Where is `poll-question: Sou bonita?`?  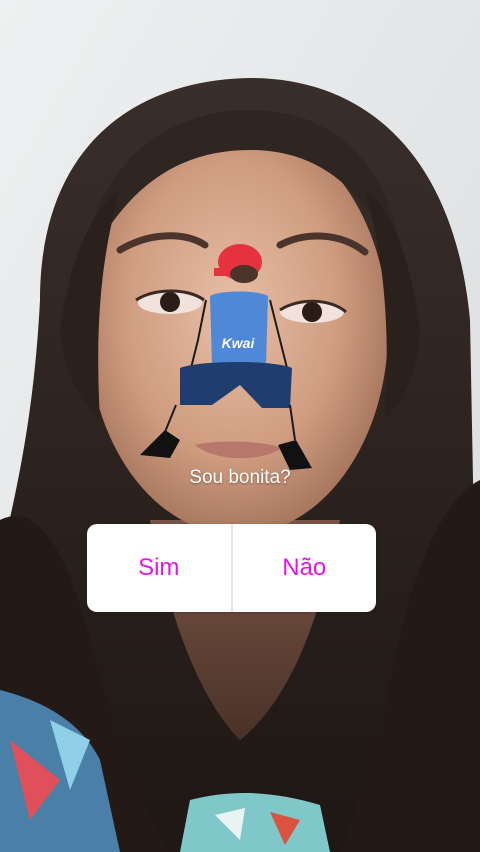 poll-question: Sou bonita? is located at coordinates (240, 477).